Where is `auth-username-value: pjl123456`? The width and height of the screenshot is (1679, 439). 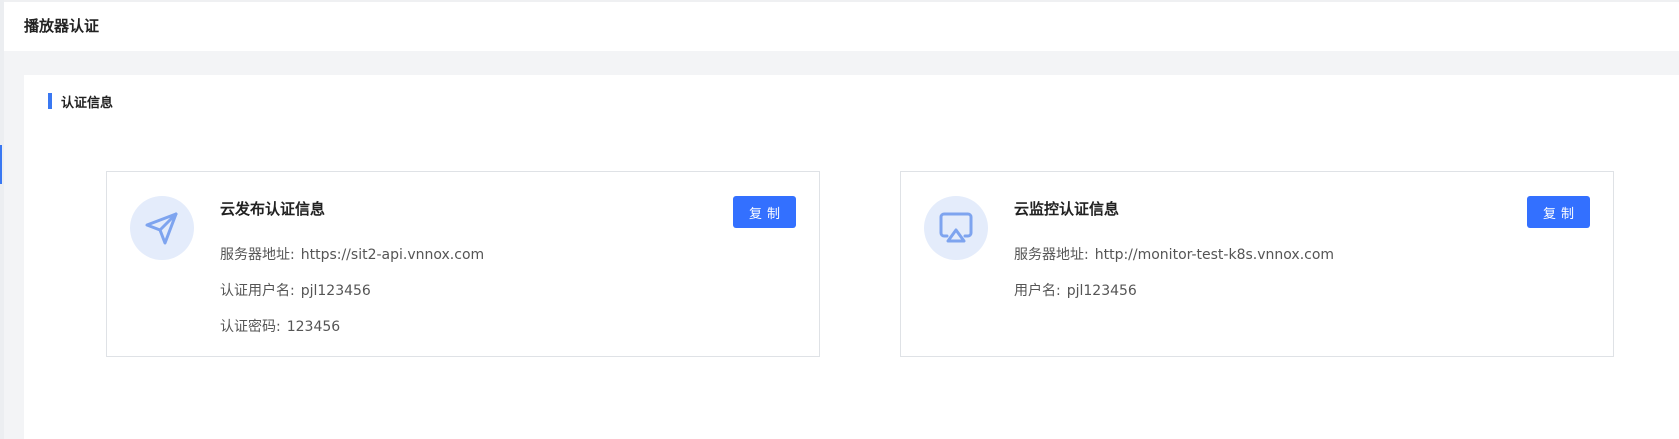
auth-username-value: pjl123456 is located at coordinates (335, 291).